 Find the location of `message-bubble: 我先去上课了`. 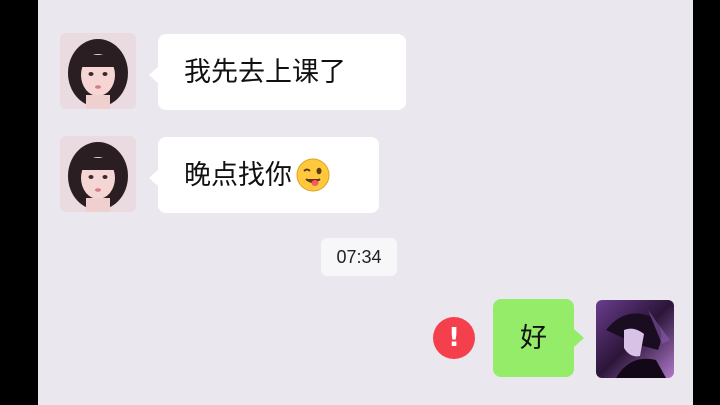

message-bubble: 我先去上课了 is located at coordinates (277, 72).